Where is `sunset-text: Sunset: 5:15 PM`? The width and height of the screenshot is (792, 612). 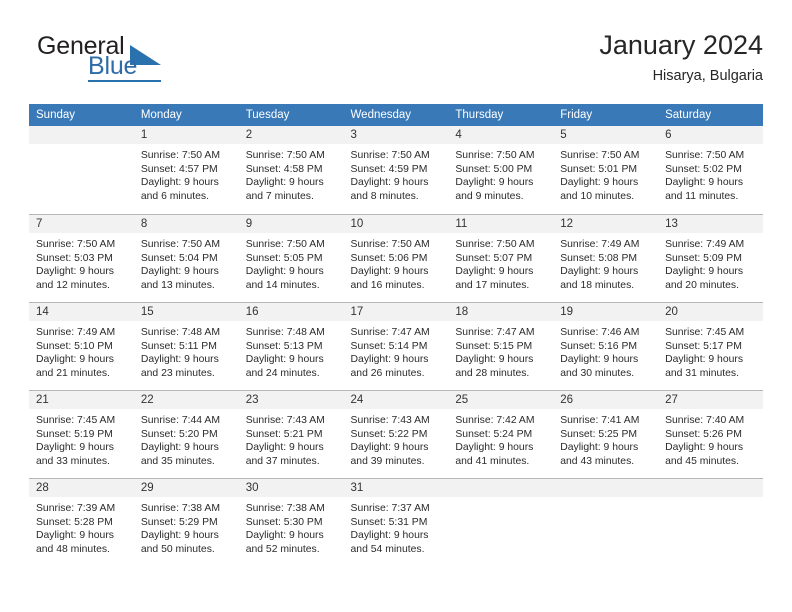
sunset-text: Sunset: 5:15 PM is located at coordinates (494, 346).